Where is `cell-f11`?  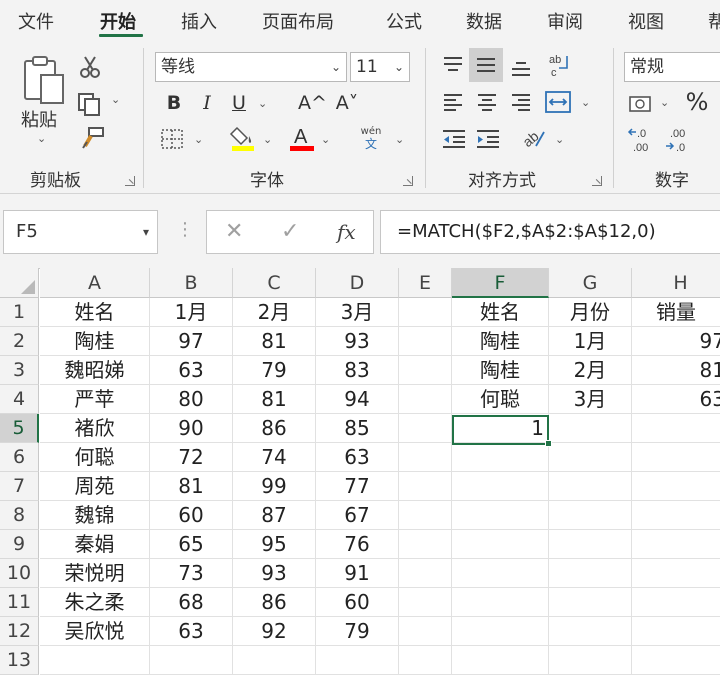 cell-f11 is located at coordinates (500, 602).